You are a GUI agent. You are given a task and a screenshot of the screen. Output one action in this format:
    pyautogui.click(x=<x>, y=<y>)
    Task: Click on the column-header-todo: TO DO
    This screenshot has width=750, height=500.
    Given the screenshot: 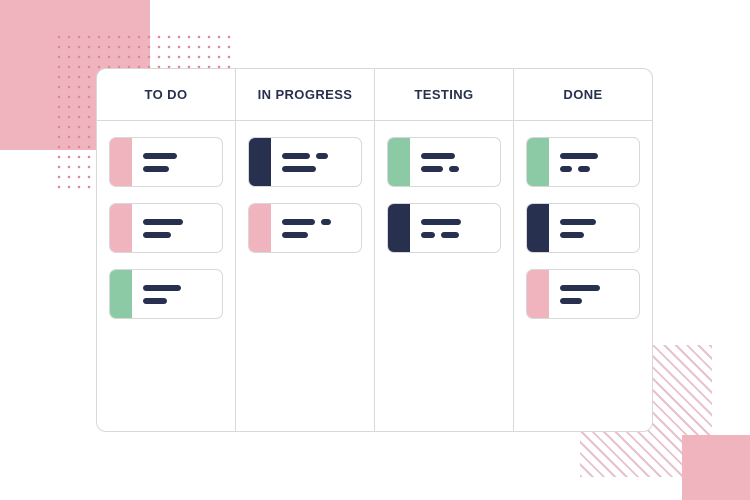 What is the action you would take?
    pyautogui.click(x=166, y=95)
    